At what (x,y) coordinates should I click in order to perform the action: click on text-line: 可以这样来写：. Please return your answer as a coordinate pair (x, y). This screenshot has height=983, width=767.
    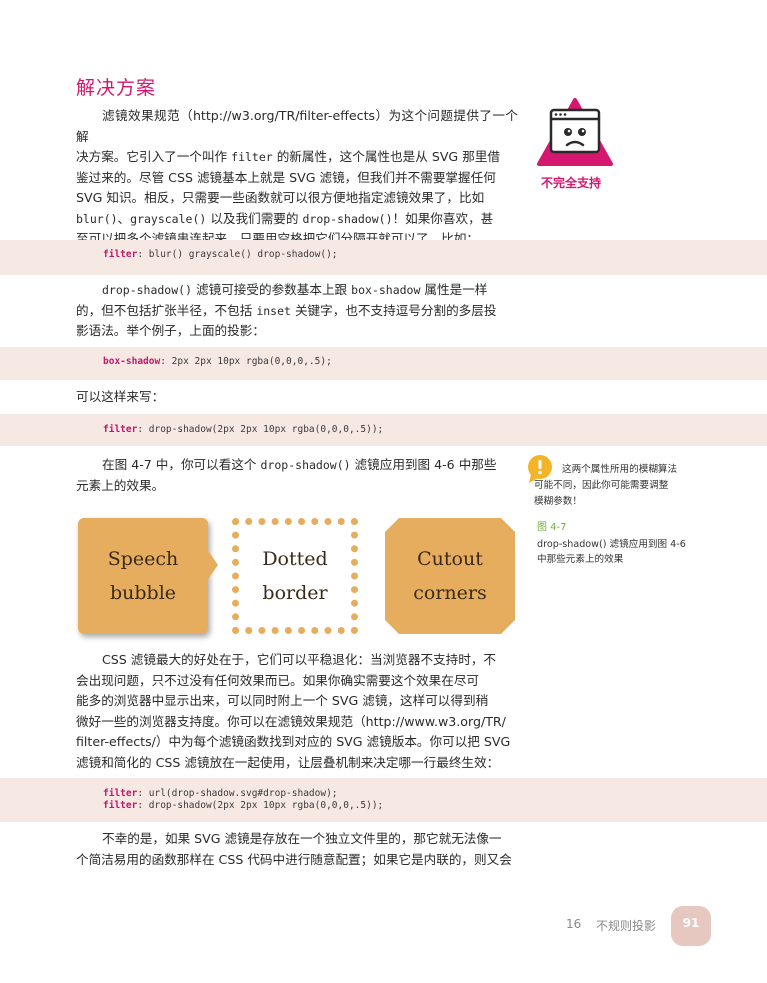
    Looking at the image, I should click on (120, 396).